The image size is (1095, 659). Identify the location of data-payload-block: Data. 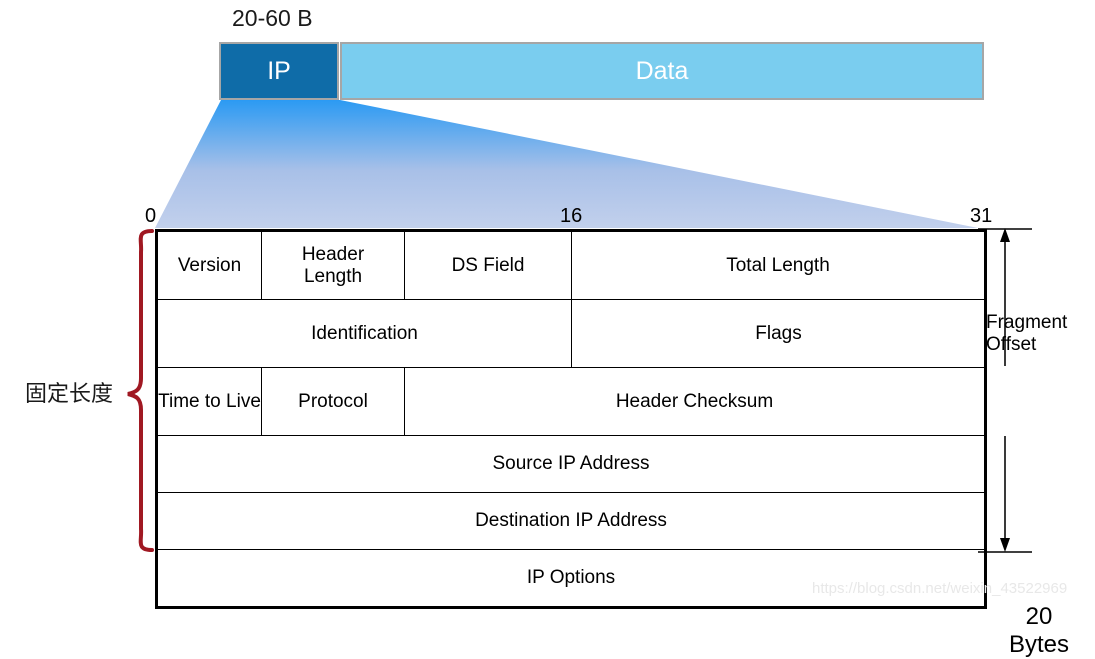
(662, 71).